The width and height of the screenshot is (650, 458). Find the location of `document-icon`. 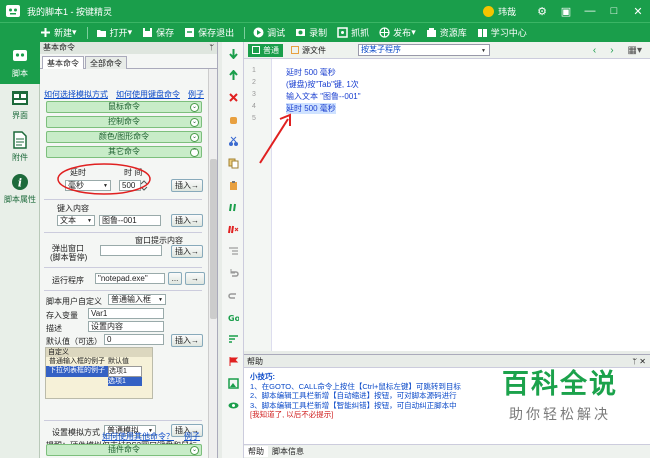

document-icon is located at coordinates (20, 140).